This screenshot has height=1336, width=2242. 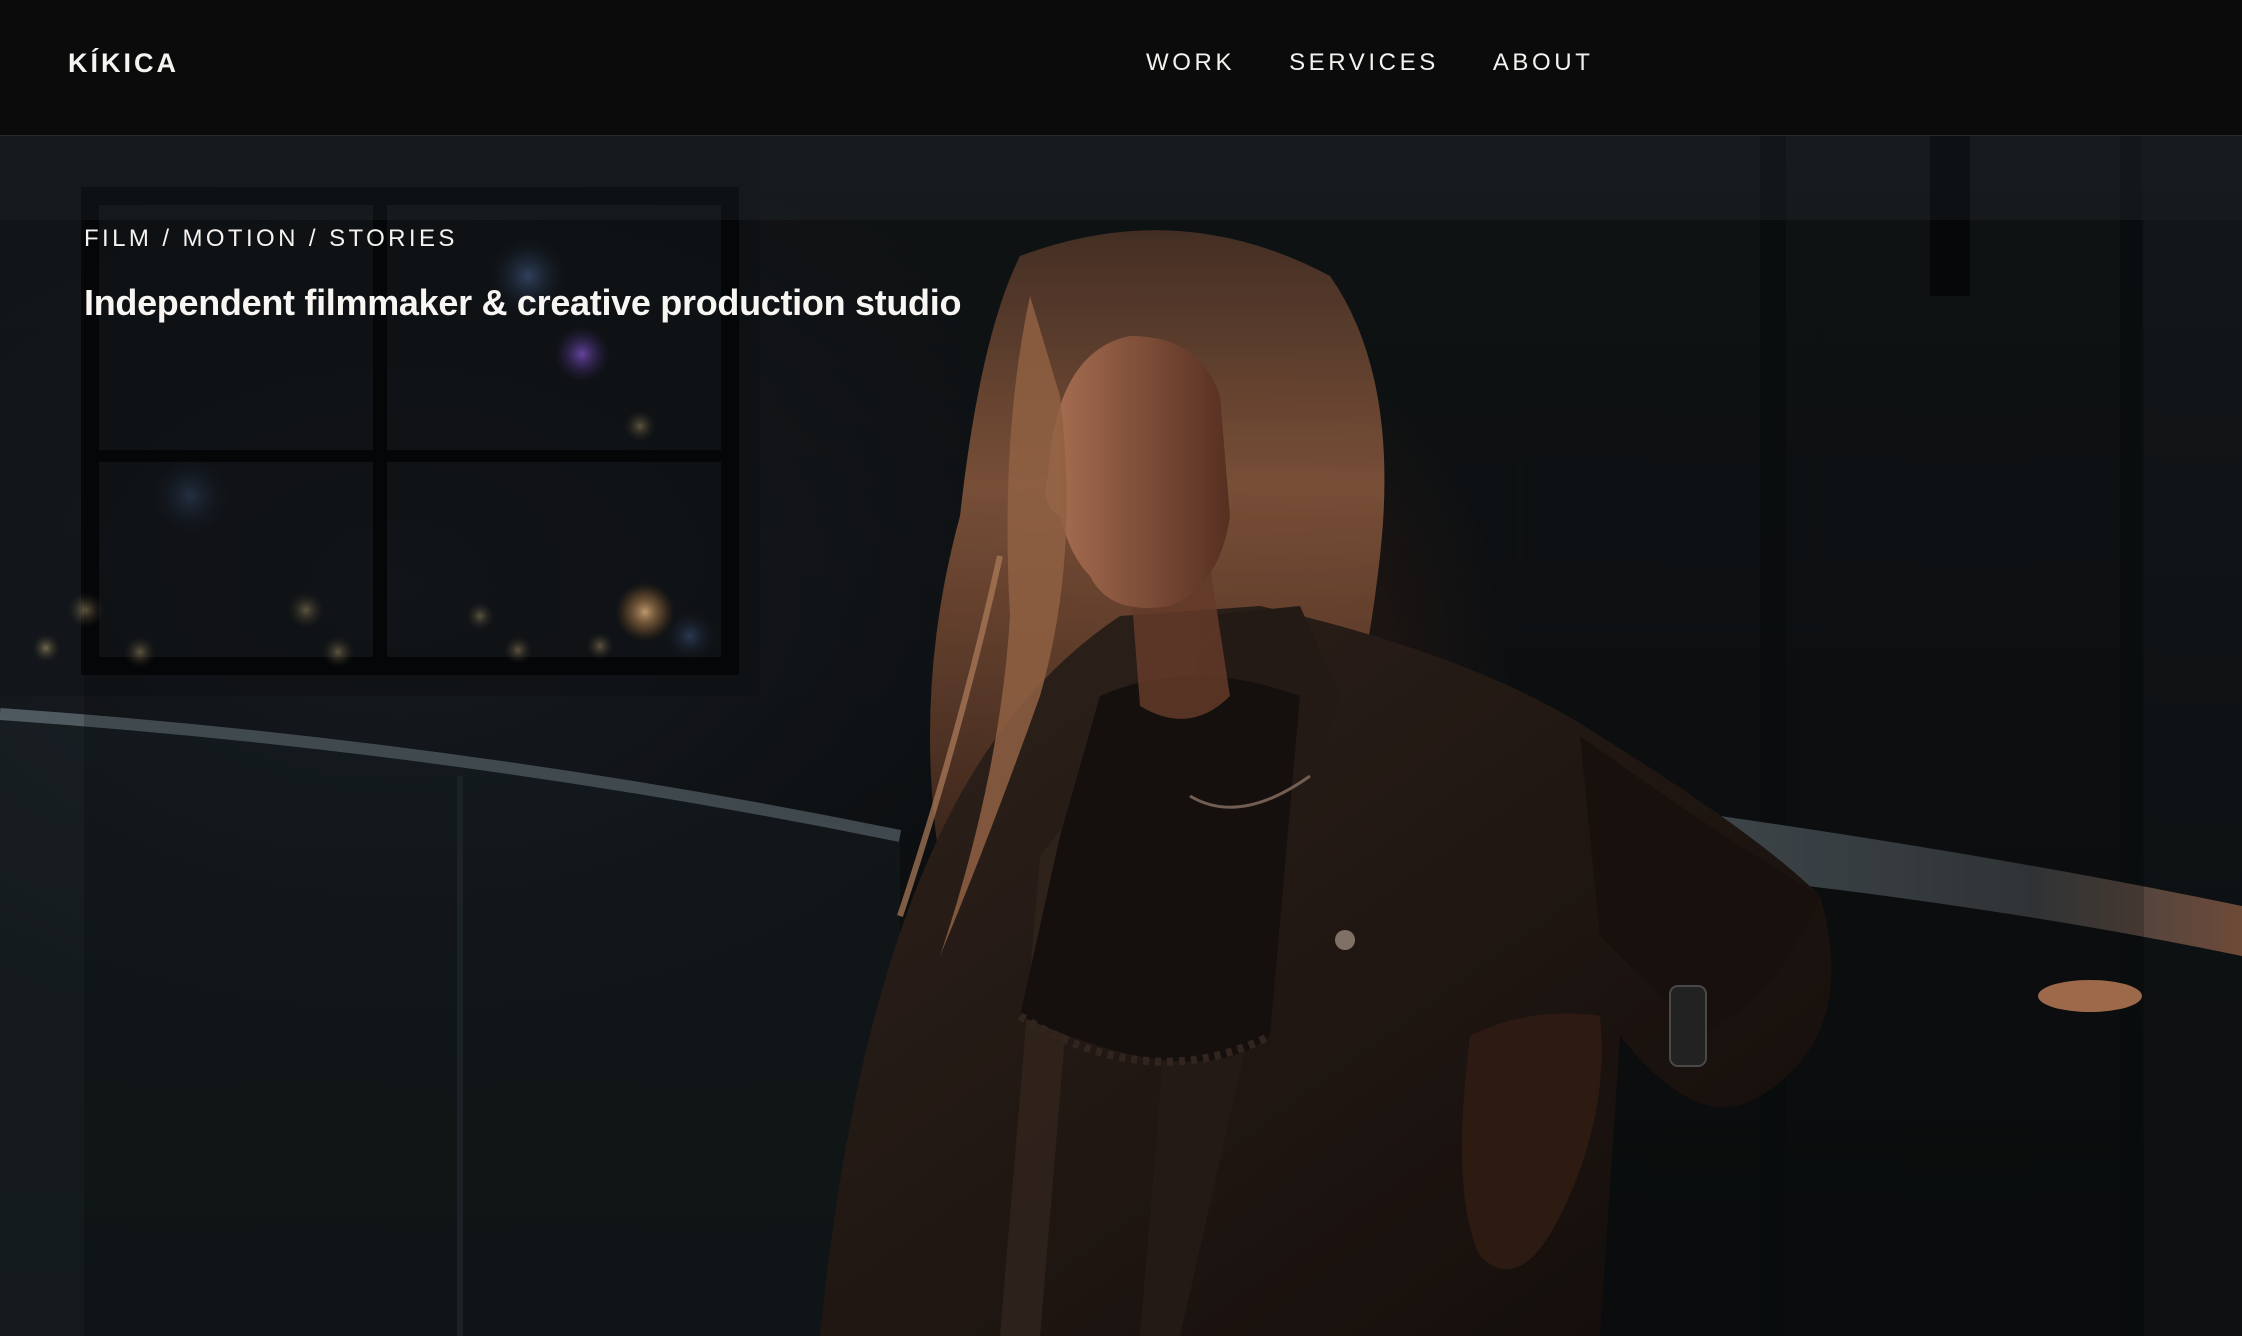 I want to click on hero-top-band, so click(x=1121, y=178).